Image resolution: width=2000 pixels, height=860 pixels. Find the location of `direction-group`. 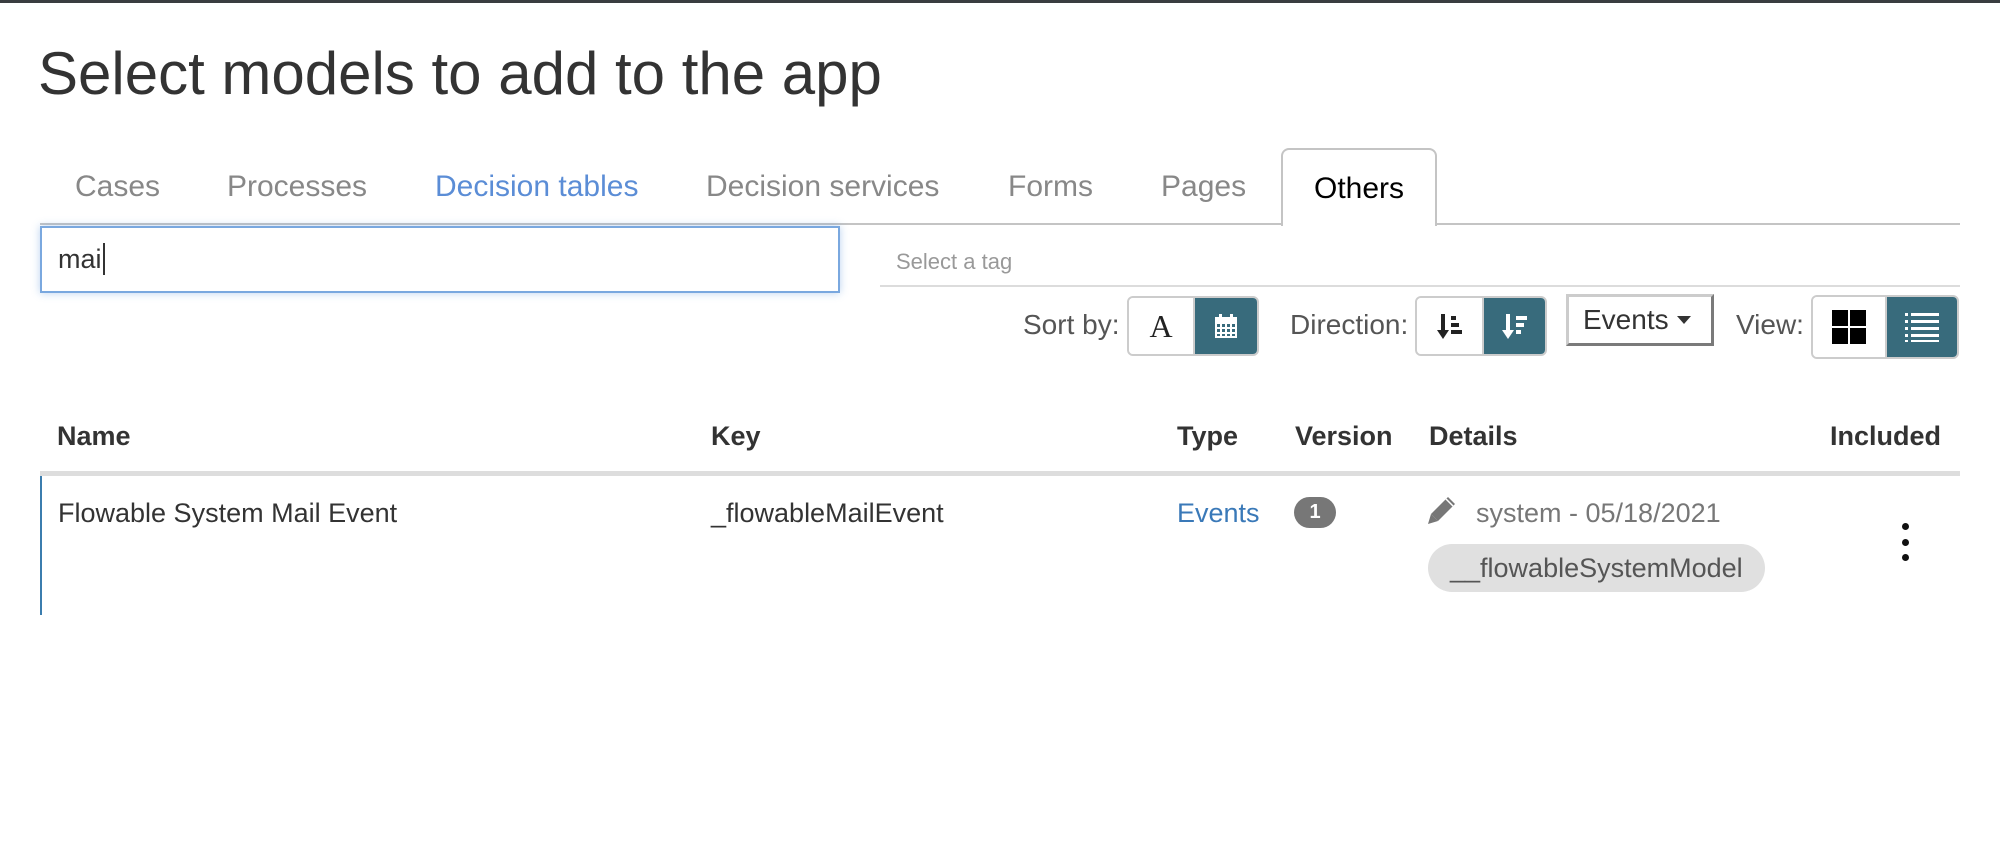

direction-group is located at coordinates (1481, 326).